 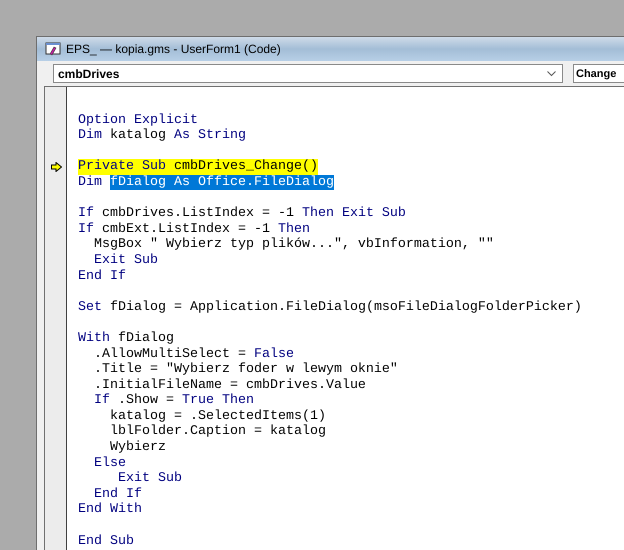 I want to click on form-icon, so click(x=53, y=49).